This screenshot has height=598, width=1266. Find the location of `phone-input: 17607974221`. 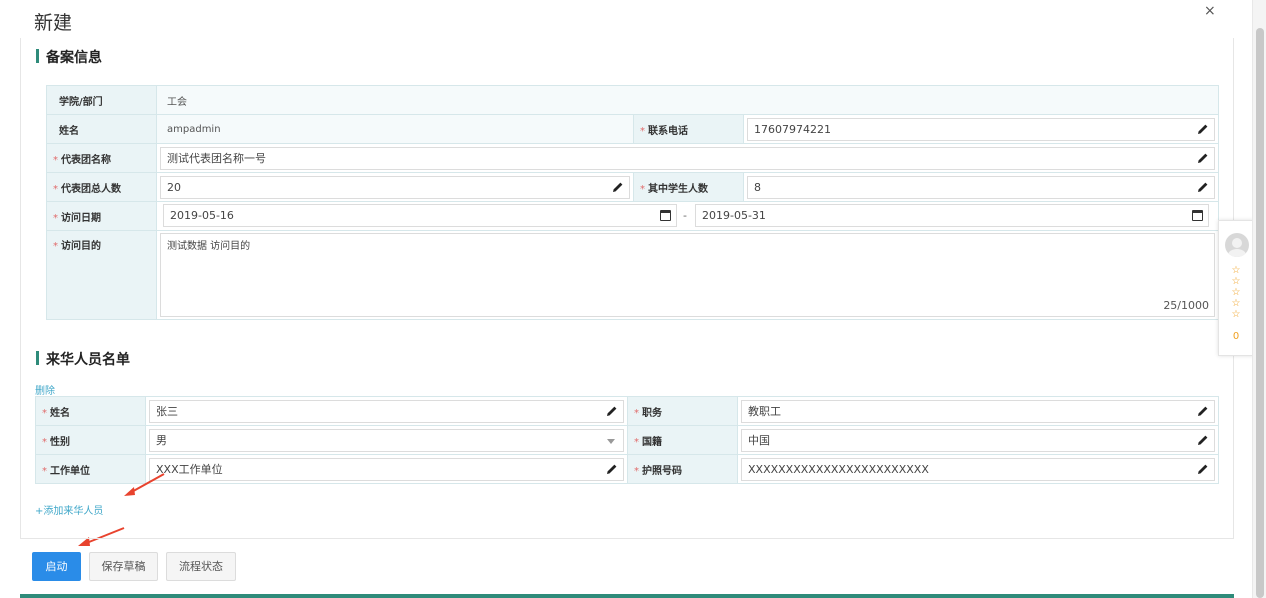

phone-input: 17607974221 is located at coordinates (981, 129).